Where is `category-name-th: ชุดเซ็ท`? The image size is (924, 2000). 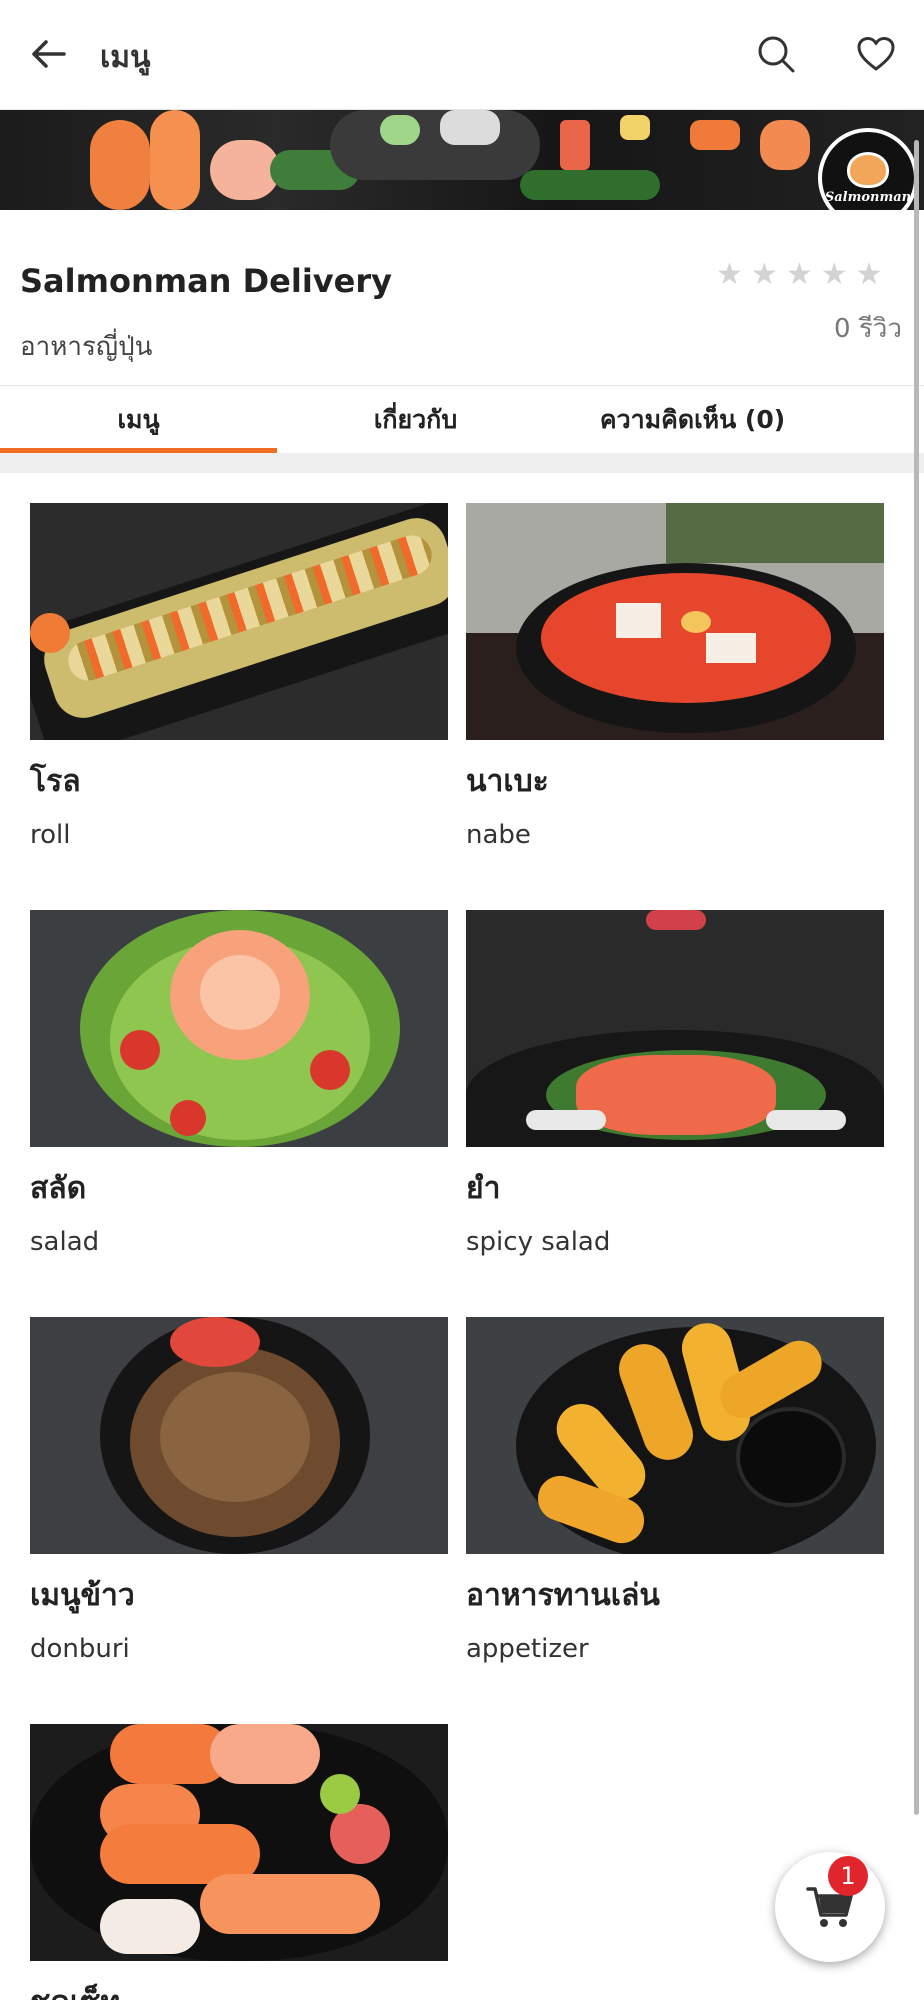
category-name-th: ชุดเซ็ท is located at coordinates (239, 1989).